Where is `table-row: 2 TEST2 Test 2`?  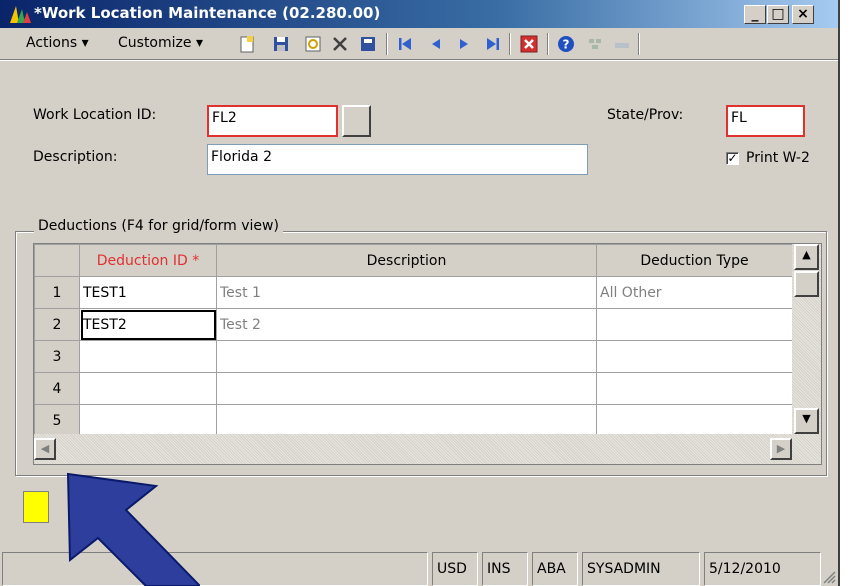
table-row: 2 TEST2 Test 2 is located at coordinates (413, 324).